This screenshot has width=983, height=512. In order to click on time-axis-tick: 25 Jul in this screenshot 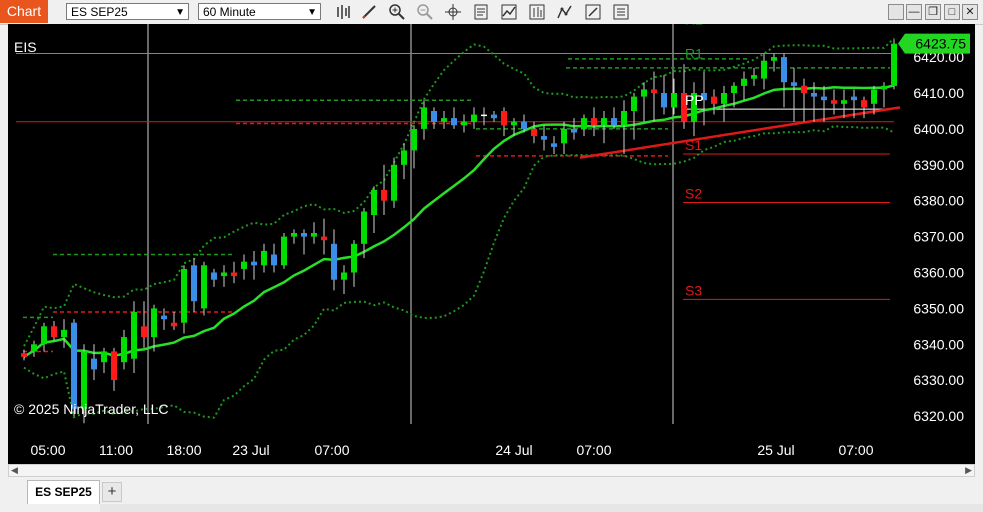, I will do `click(775, 450)`.